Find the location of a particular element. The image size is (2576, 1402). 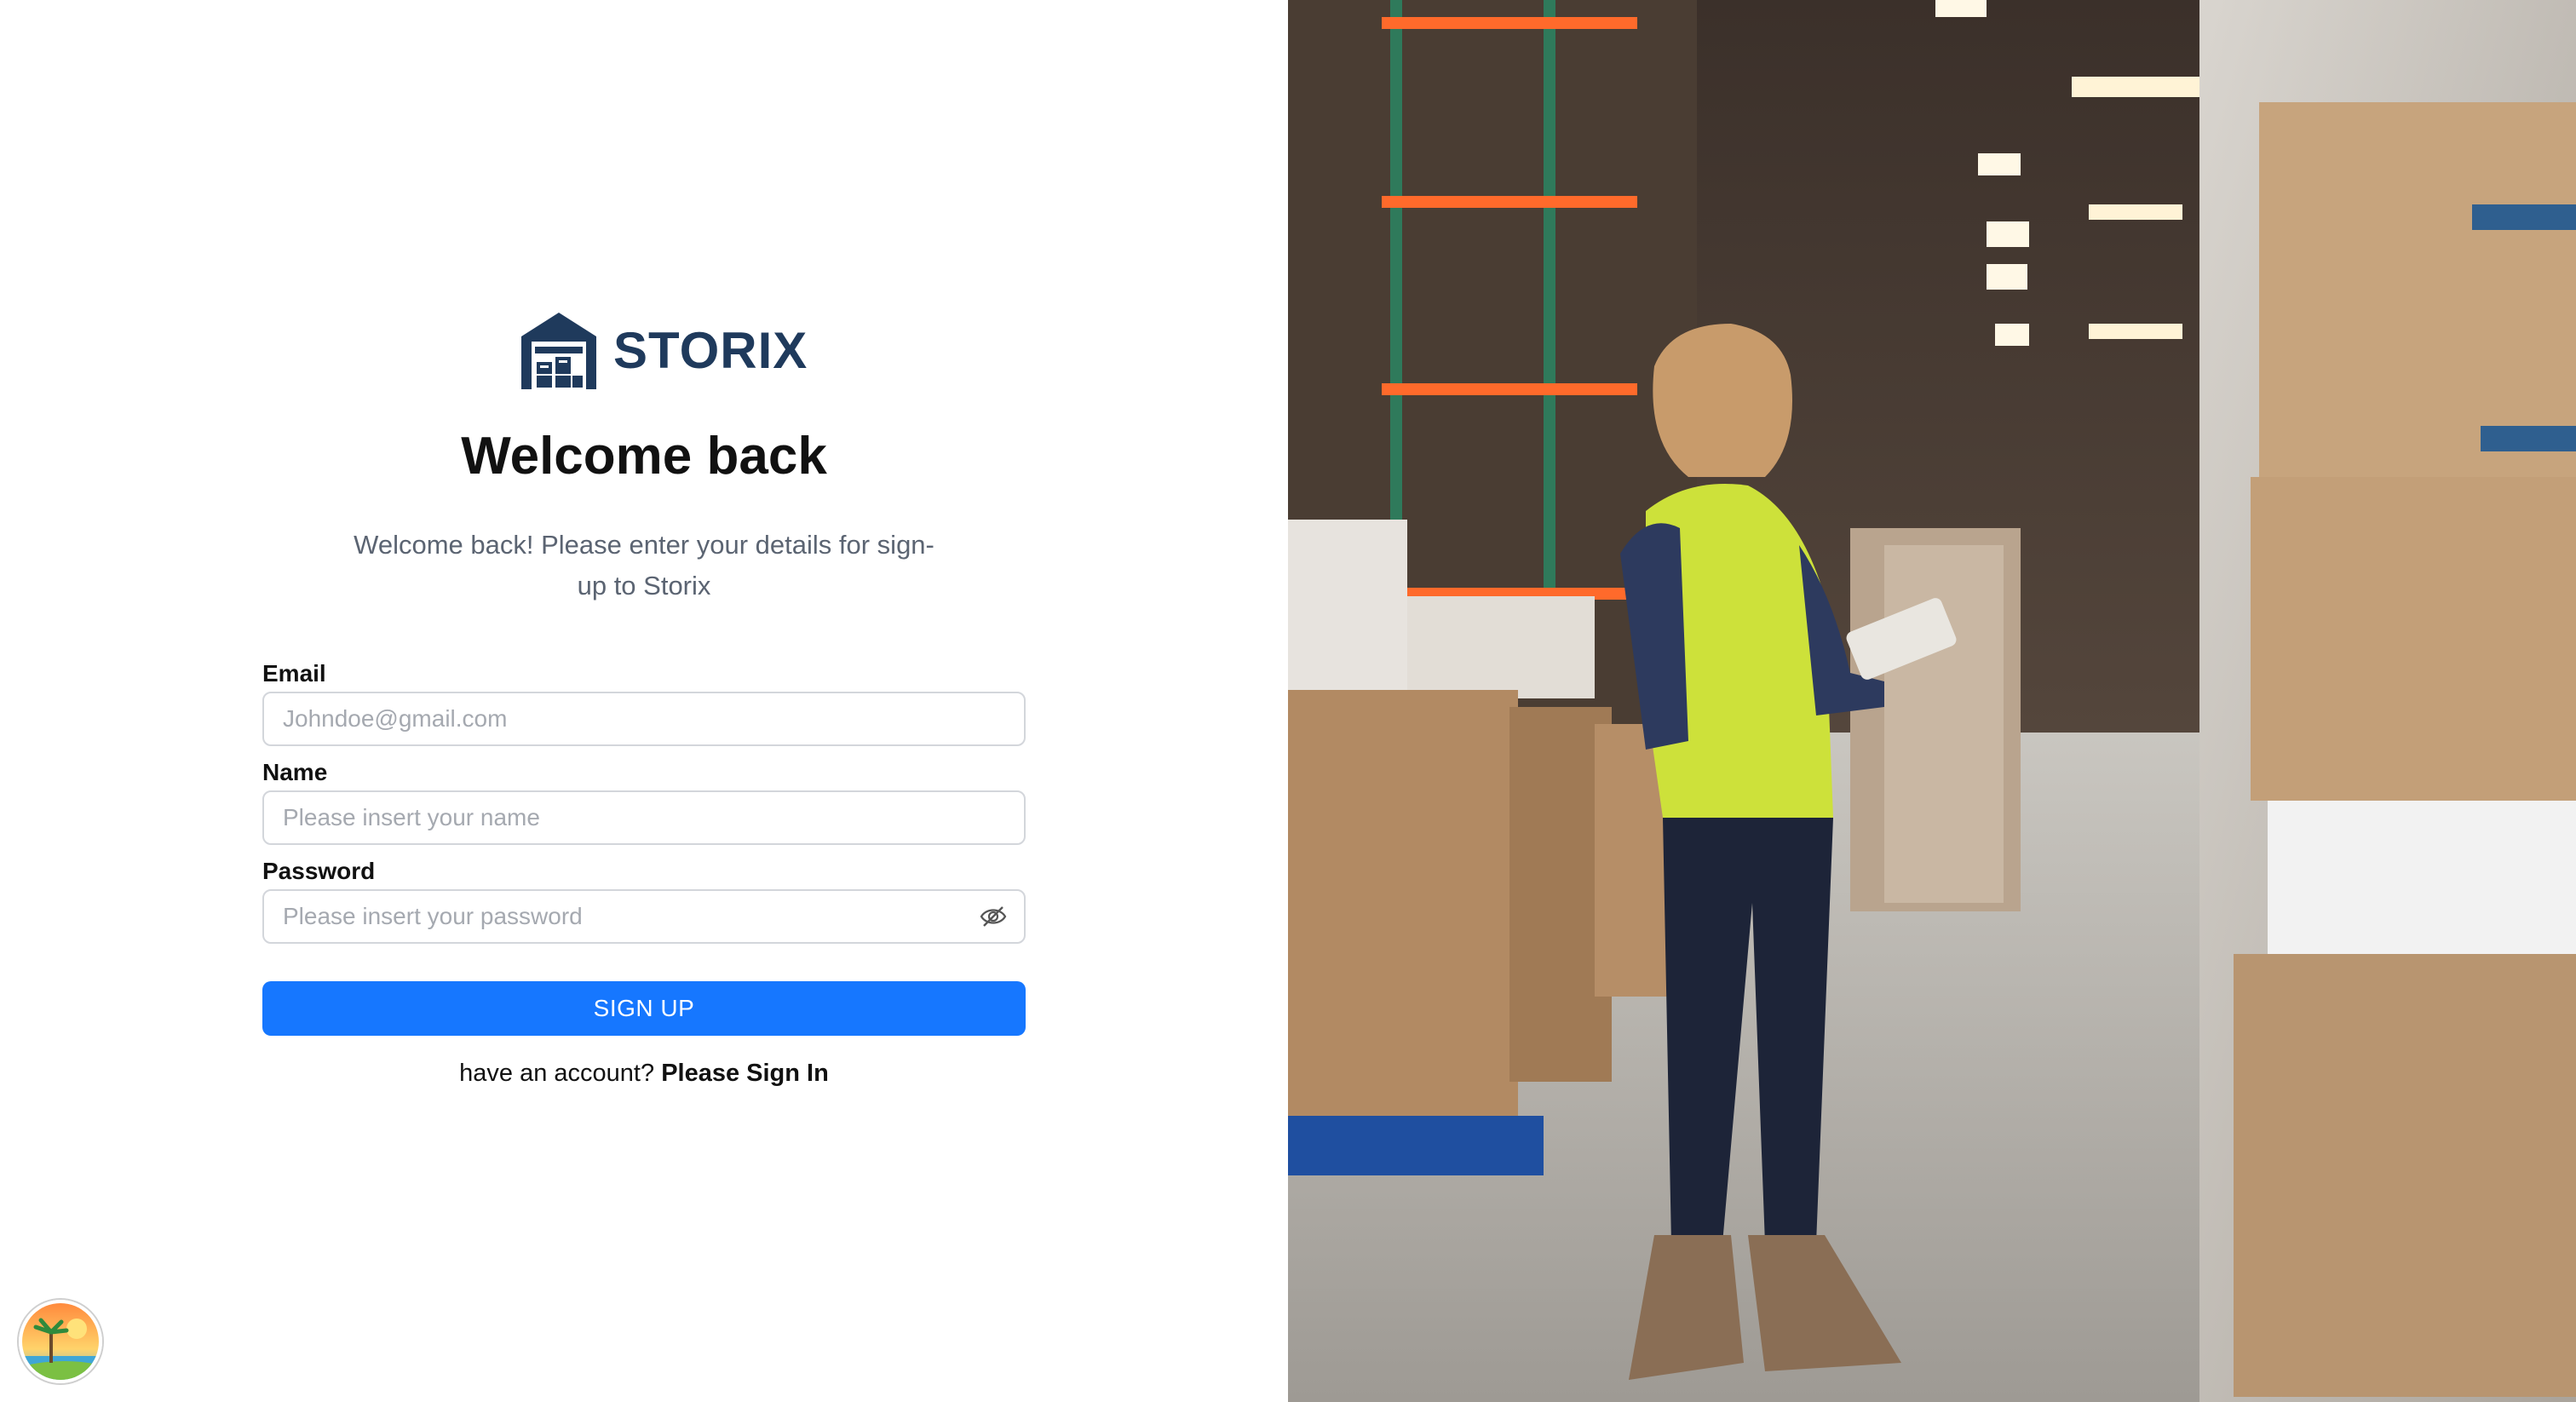

brand-name: STORIX is located at coordinates (710, 350).